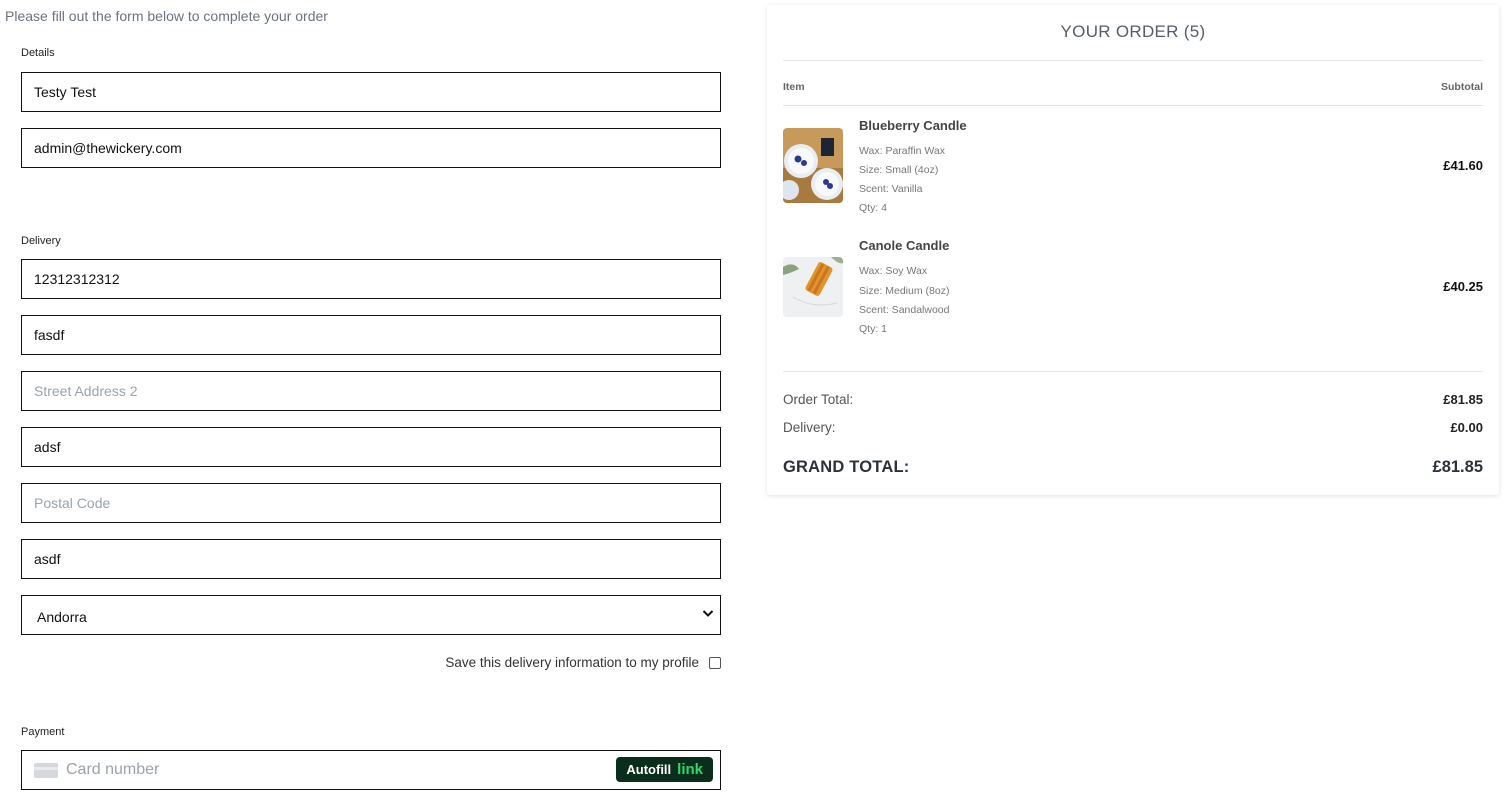 The width and height of the screenshot is (1509, 795). Describe the element at coordinates (818, 399) in the screenshot. I see `order-total-label: Order Total:` at that location.